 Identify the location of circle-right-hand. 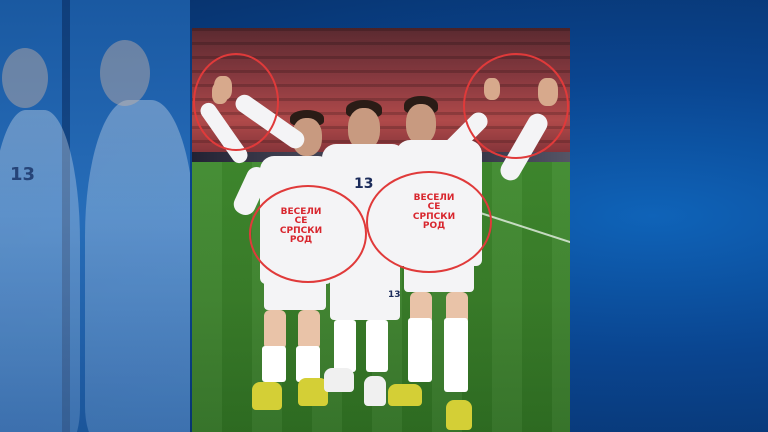
(516, 106).